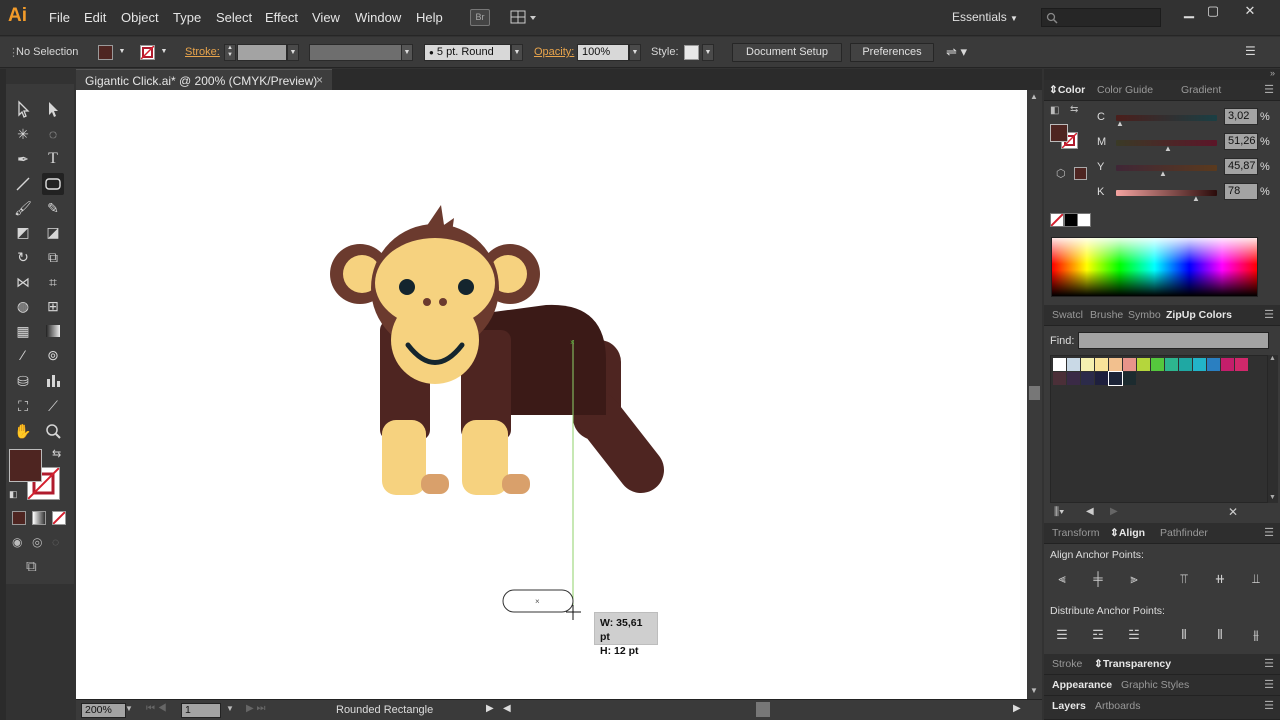 This screenshot has height=720, width=1280. Describe the element at coordinates (635, 52) in the screenshot. I see `opacity-dropdown: ▼` at that location.